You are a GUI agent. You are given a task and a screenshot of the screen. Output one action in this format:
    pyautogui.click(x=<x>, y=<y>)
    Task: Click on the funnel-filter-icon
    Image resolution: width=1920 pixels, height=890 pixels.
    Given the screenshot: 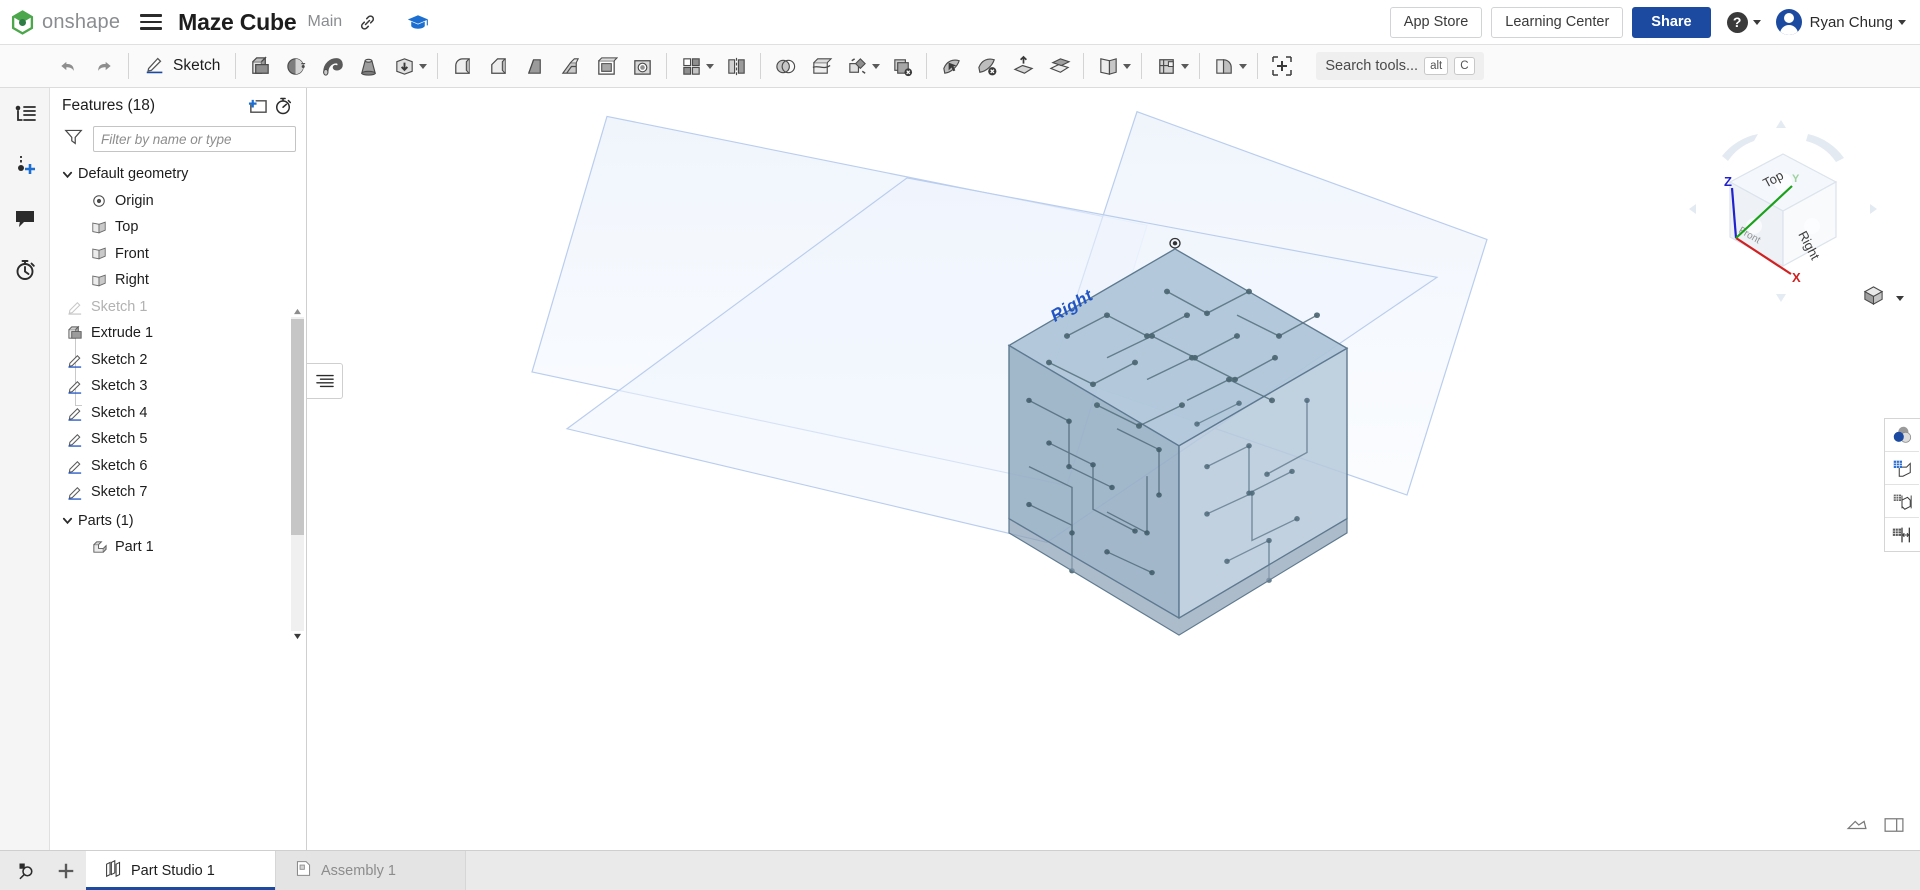 What is the action you would take?
    pyautogui.click(x=73, y=139)
    